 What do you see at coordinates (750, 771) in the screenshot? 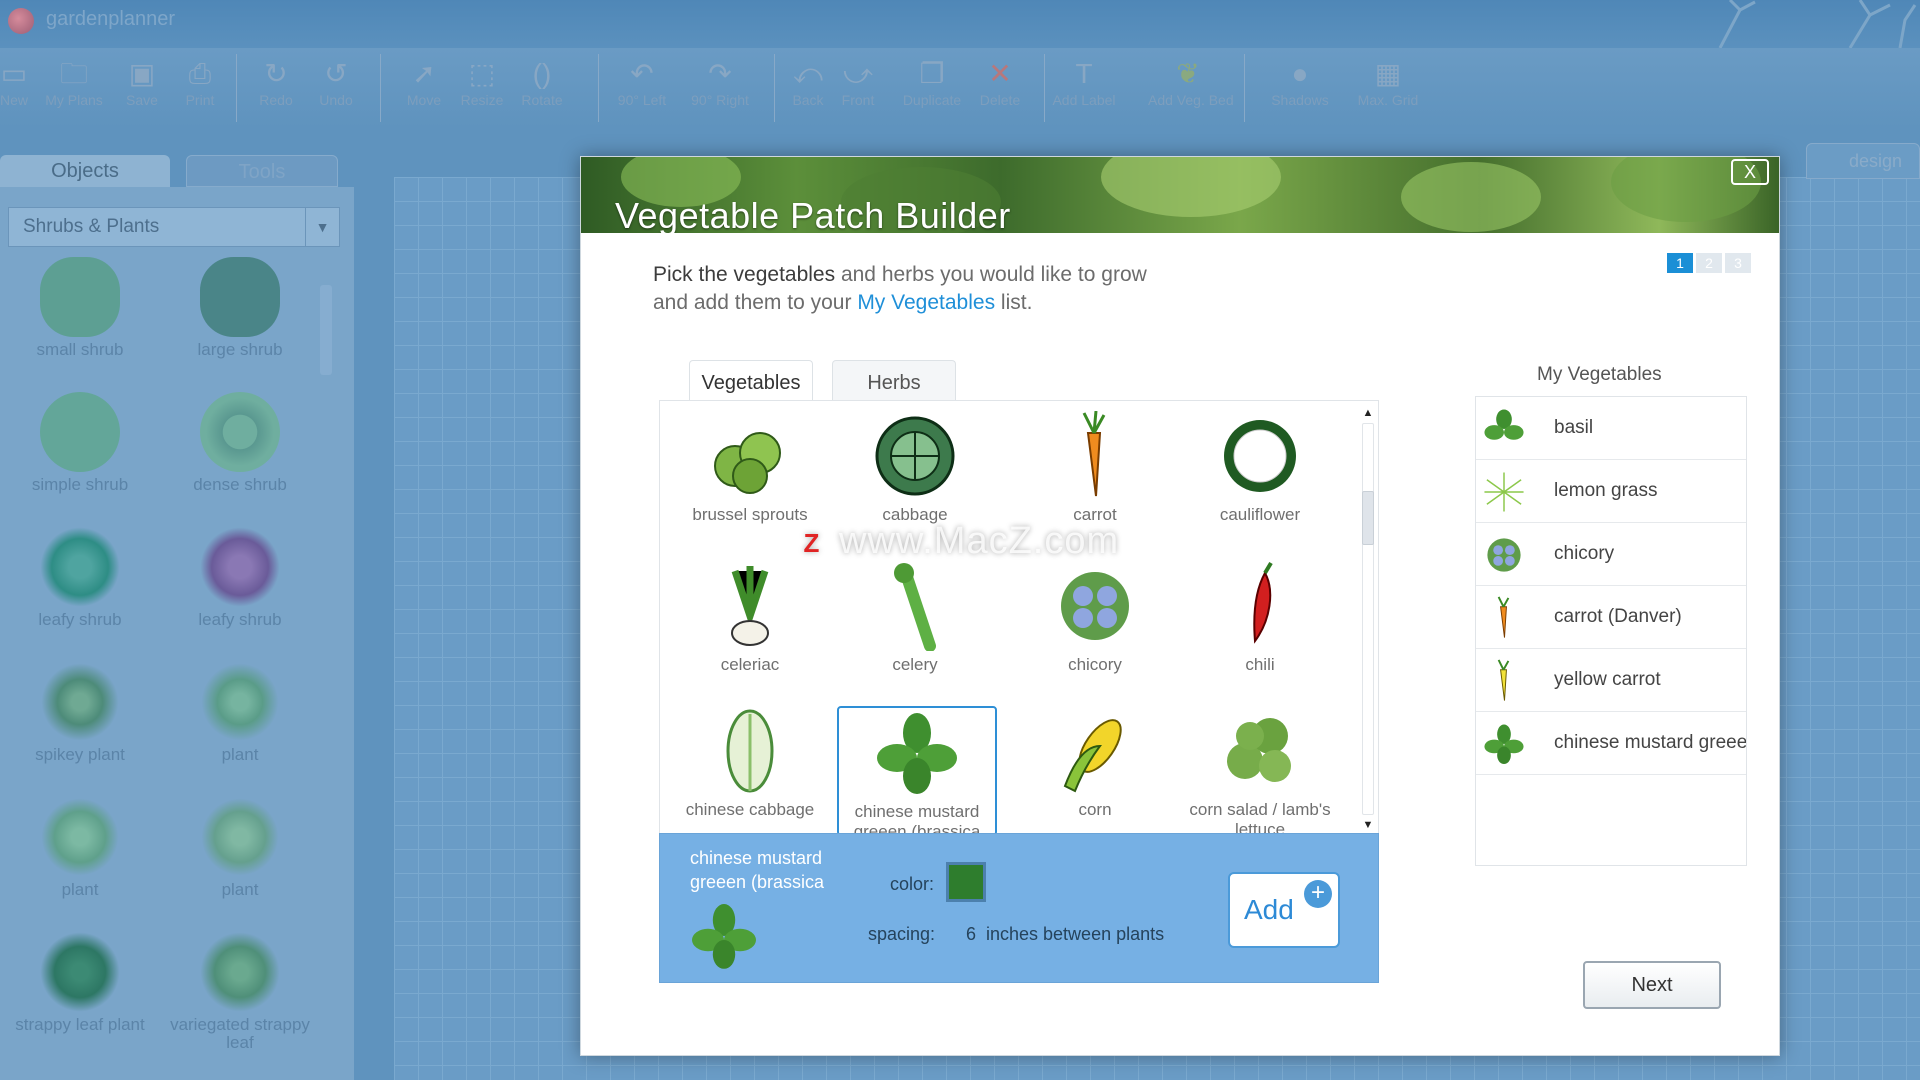
I see `vegetable-item: chinese cabbage` at bounding box center [750, 771].